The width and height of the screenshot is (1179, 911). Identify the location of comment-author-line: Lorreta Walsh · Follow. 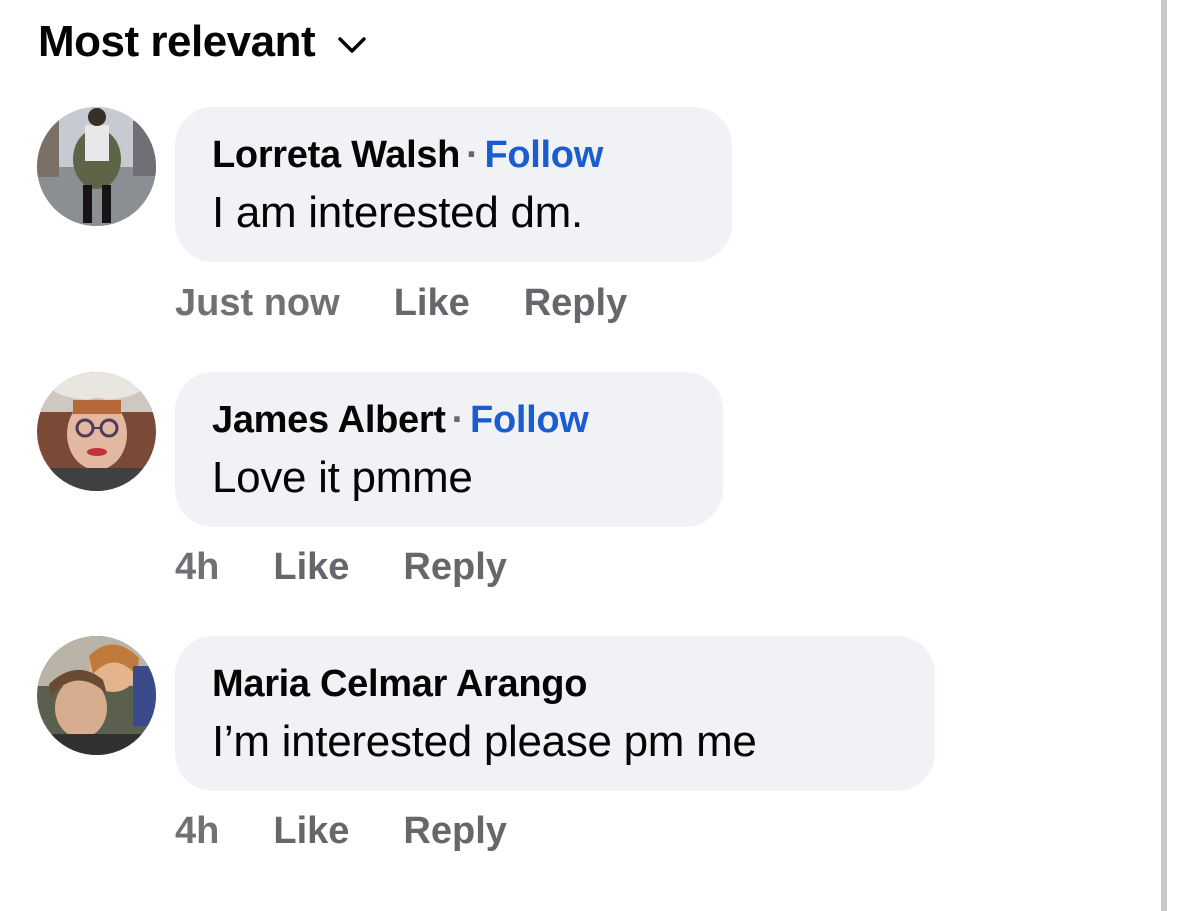
(453, 155).